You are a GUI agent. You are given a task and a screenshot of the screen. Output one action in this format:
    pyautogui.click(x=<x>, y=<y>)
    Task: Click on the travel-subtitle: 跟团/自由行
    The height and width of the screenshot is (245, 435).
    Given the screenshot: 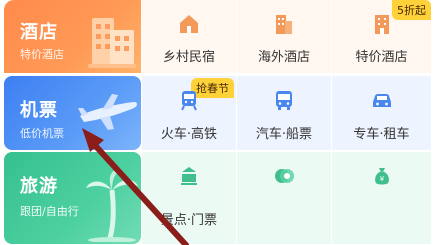 What is the action you would take?
    pyautogui.click(x=49, y=211)
    